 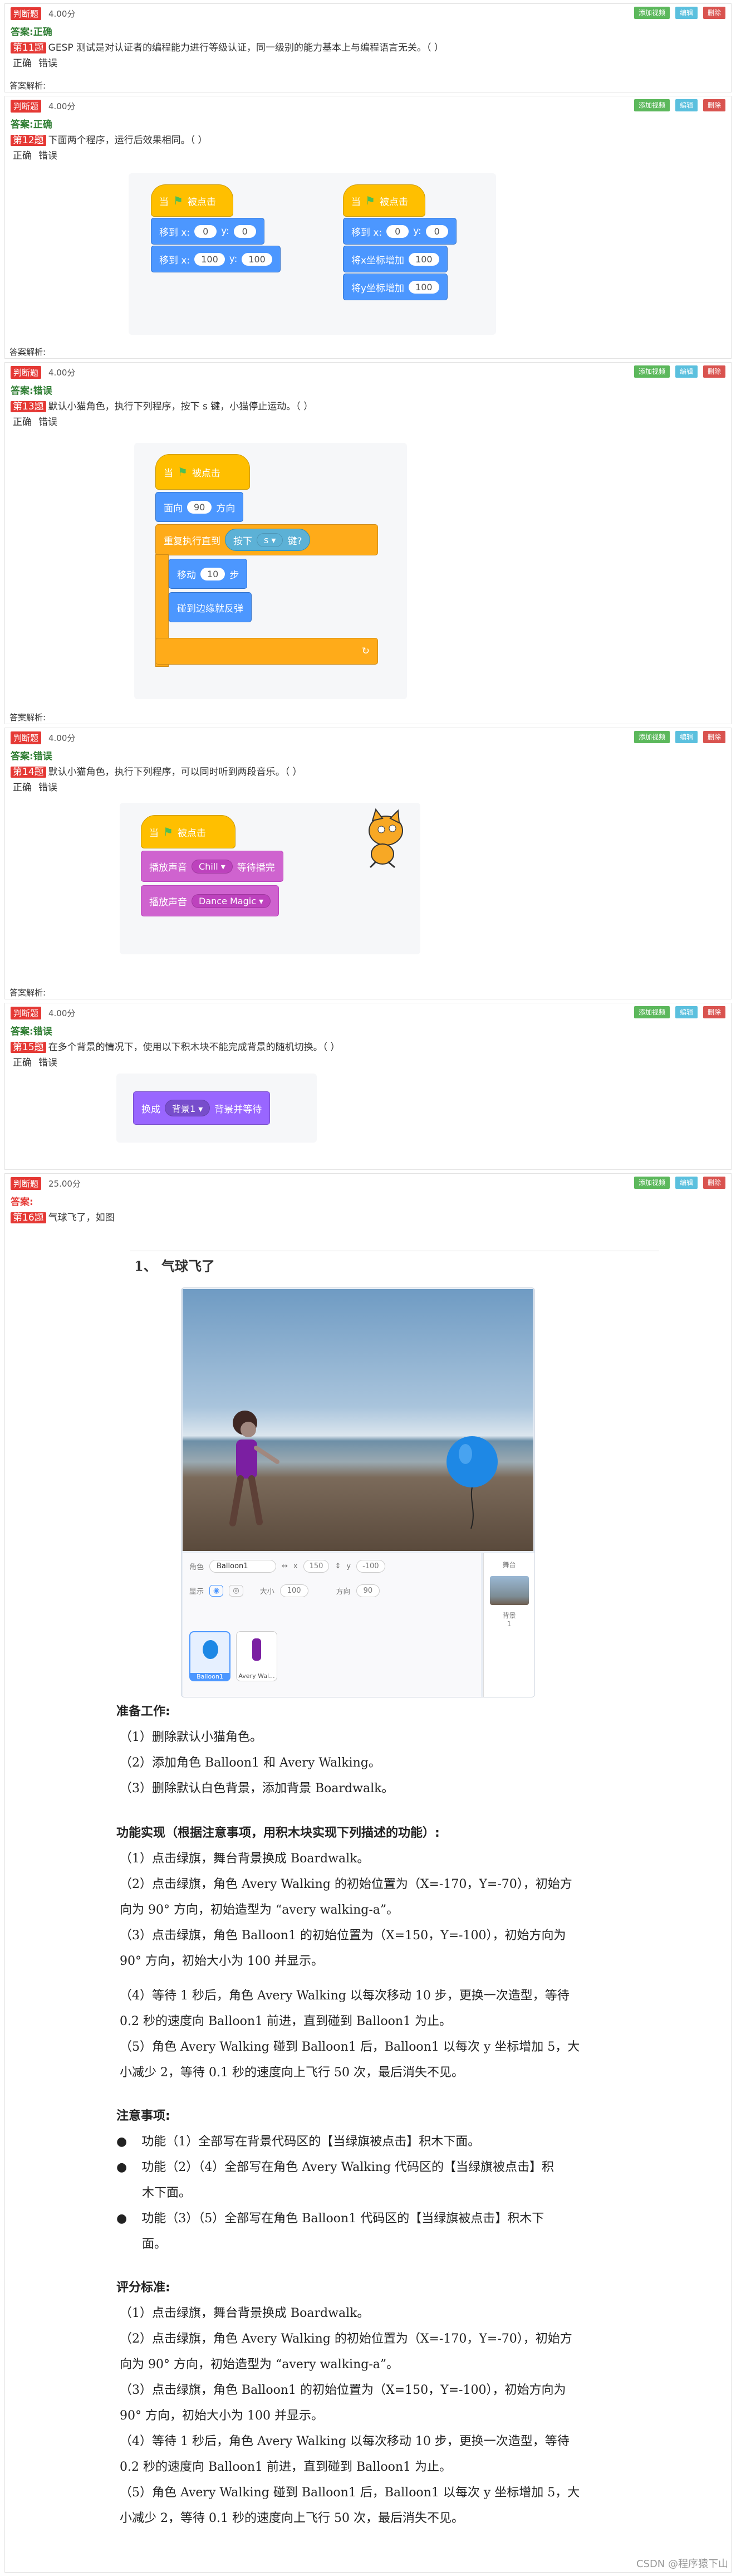 I want to click on code-image: 当 ⚑ 被点击 播放声音 Chill ▾ 等待播完 播放声音 Dance Magic ▾, so click(x=270, y=878).